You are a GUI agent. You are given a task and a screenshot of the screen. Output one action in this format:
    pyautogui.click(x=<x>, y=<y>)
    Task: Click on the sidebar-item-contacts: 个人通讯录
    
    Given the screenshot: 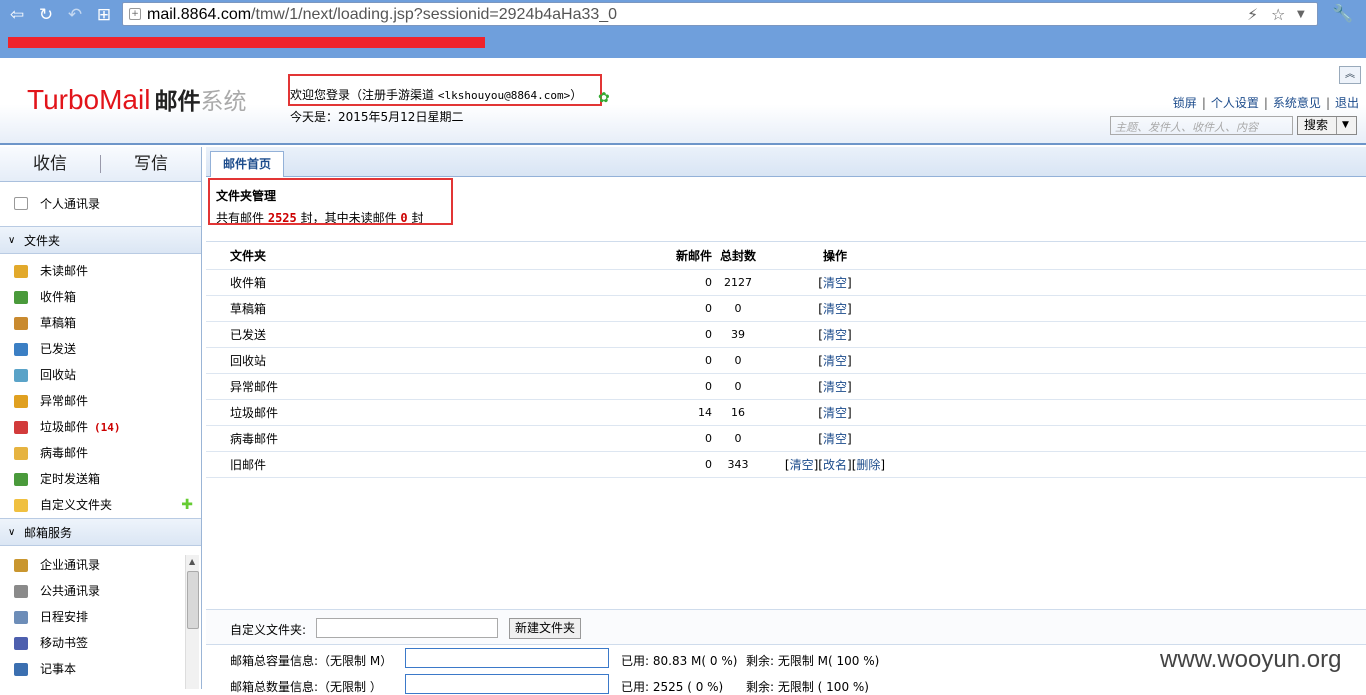 What is the action you would take?
    pyautogui.click(x=100, y=204)
    